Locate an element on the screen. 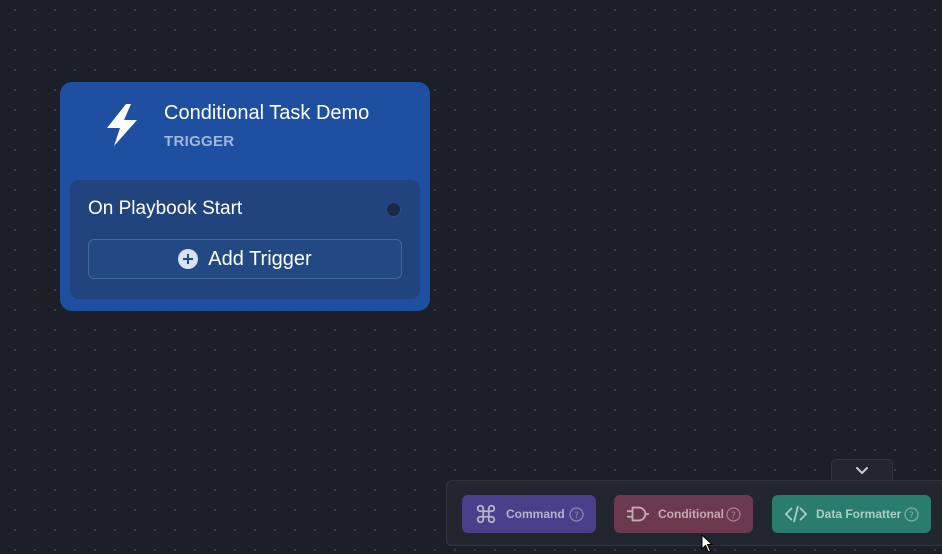  mouse-cursor-icon is located at coordinates (707, 543).